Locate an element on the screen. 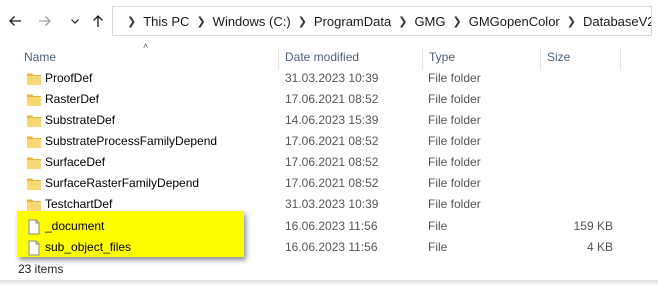 The width and height of the screenshot is (658, 286). arrow-up-icon is located at coordinates (98, 21).